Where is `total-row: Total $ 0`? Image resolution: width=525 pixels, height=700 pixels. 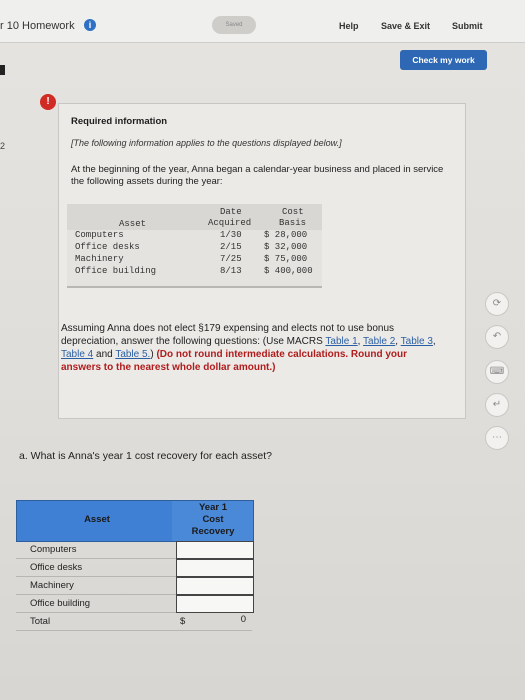 total-row: Total $ 0 is located at coordinates (134, 621).